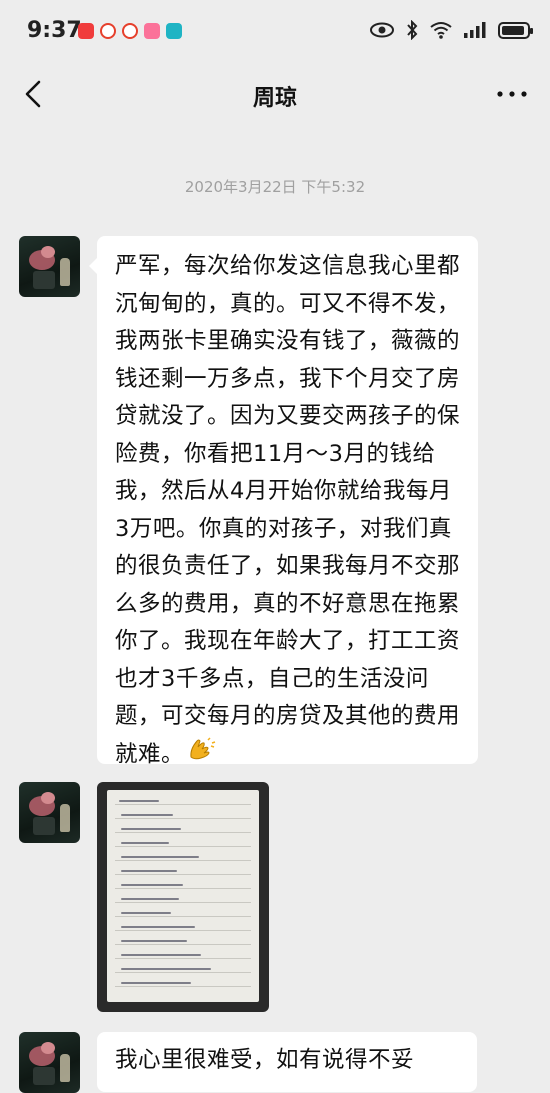 This screenshot has width=550, height=1093. I want to click on bluetooth-icon, so click(412, 30).